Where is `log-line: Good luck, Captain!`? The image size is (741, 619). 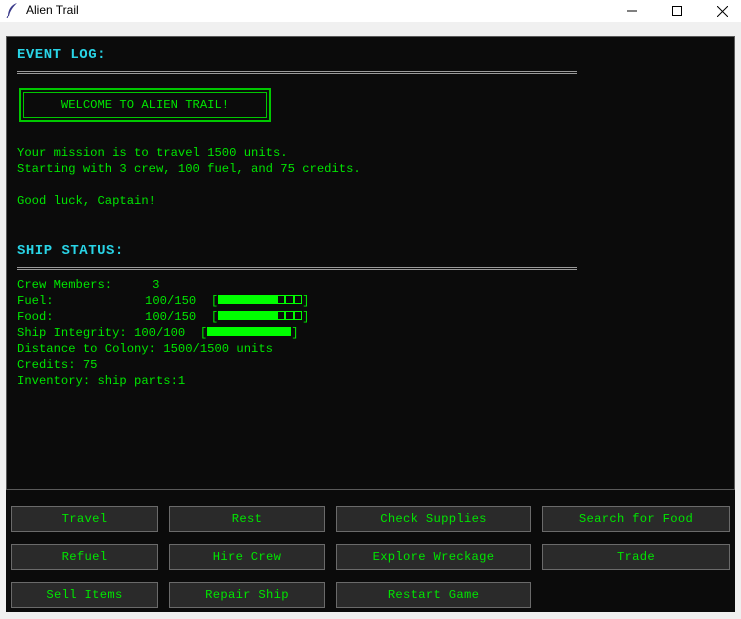 log-line: Good luck, Captain! is located at coordinates (86, 201).